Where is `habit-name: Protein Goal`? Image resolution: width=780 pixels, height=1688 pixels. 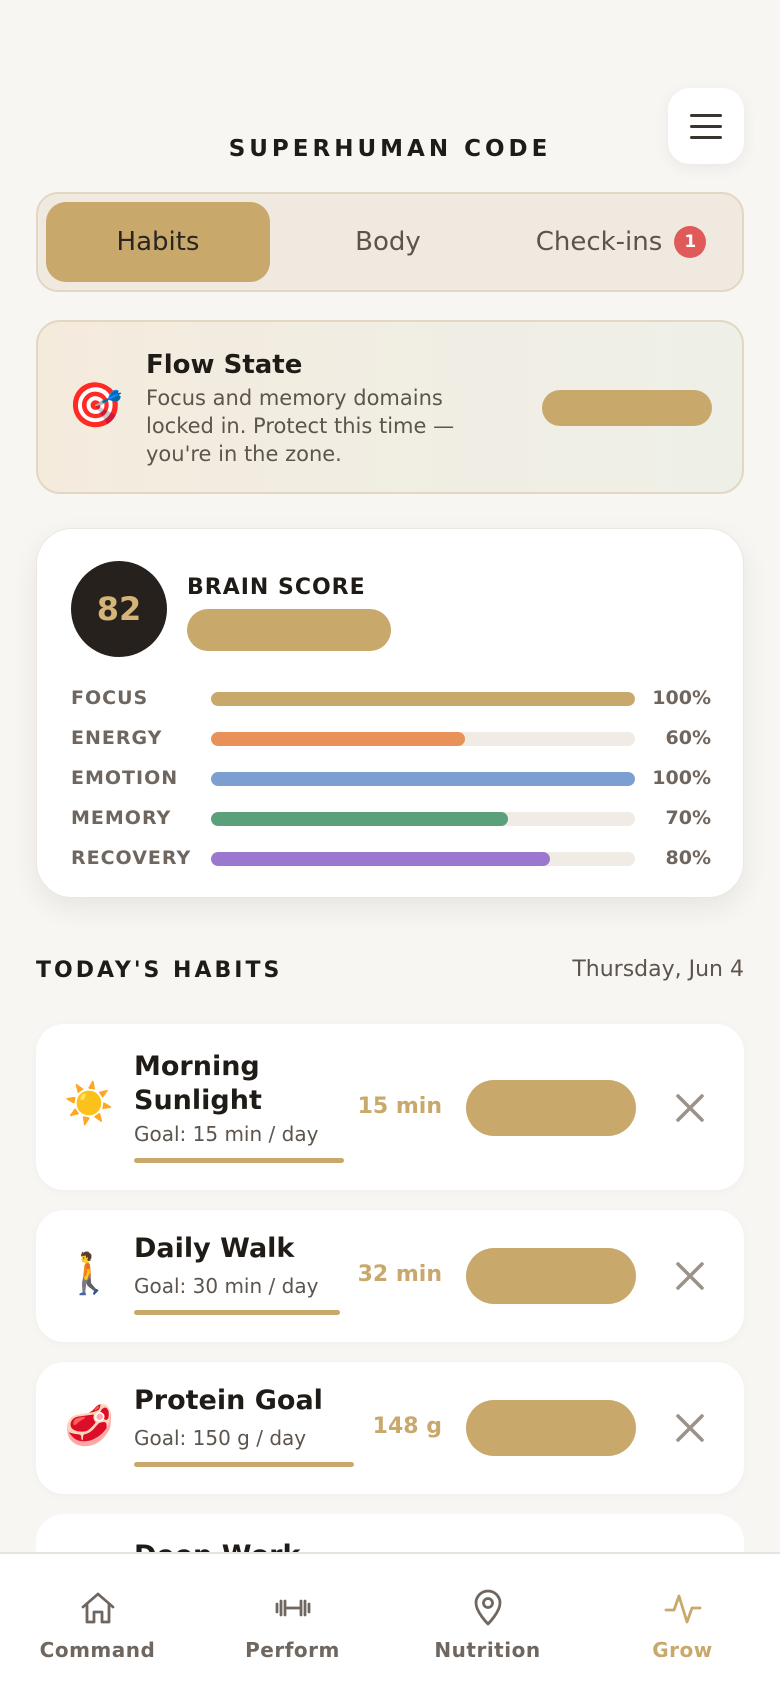 habit-name: Protein Goal is located at coordinates (228, 1400).